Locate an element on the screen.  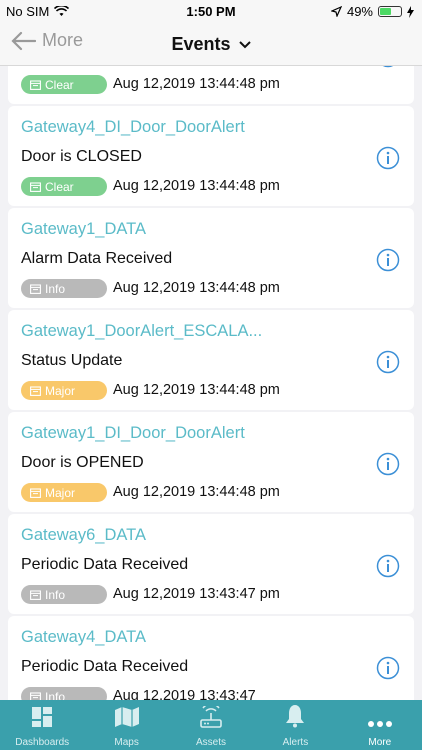
status-bar: No SIM 1:50 PM 49% is located at coordinates (211, 11).